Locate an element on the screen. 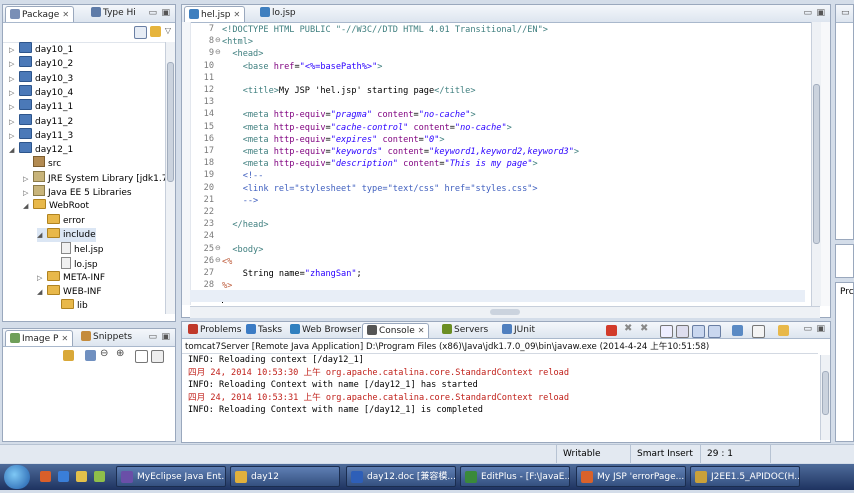  tab-lo-jsp: lo.jsp is located at coordinates (278, 13).